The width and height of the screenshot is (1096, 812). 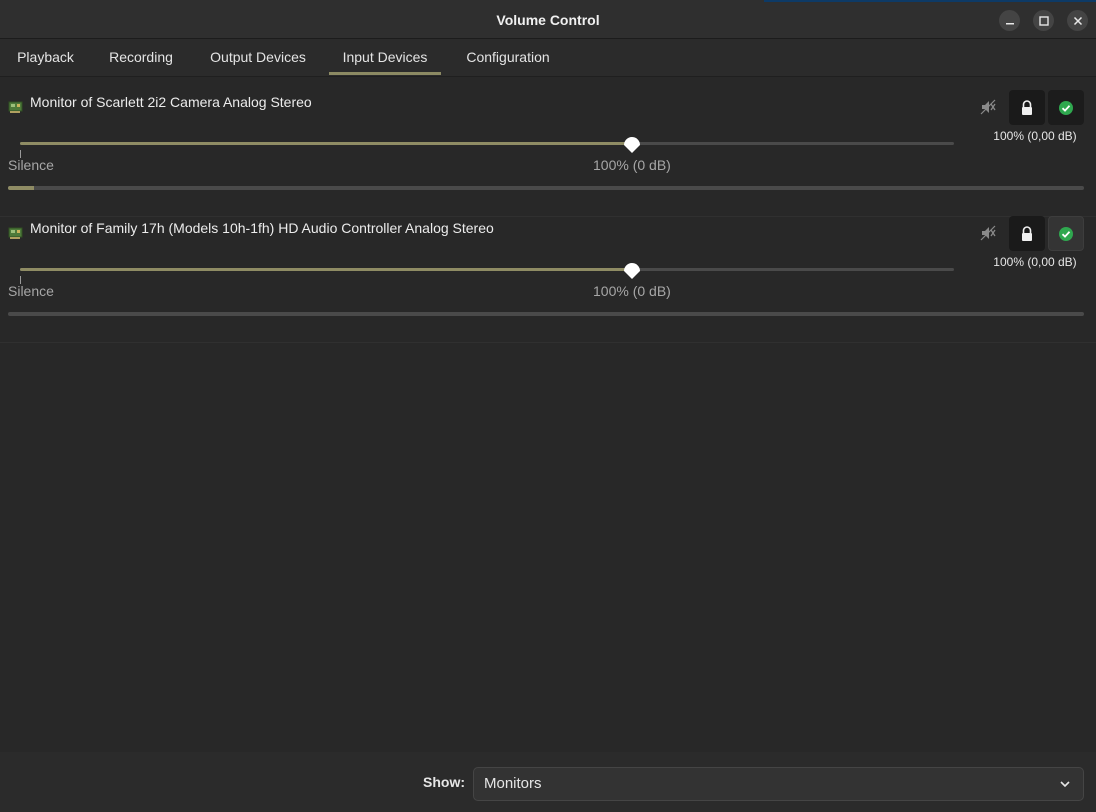 I want to click on tab-input-devices: Input Devices, so click(x=385, y=57).